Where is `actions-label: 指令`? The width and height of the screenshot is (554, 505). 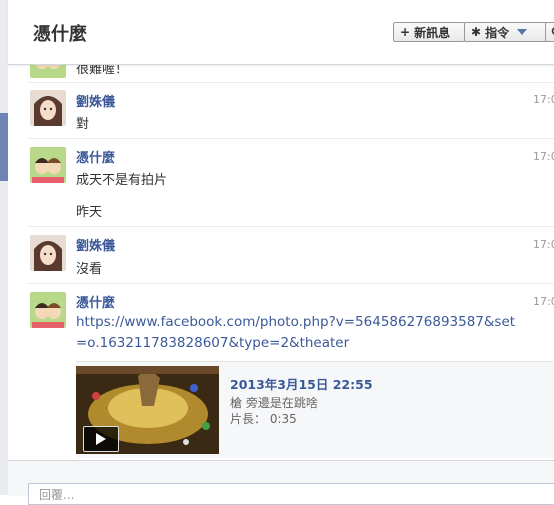 actions-label: 指令 is located at coordinates (497, 32).